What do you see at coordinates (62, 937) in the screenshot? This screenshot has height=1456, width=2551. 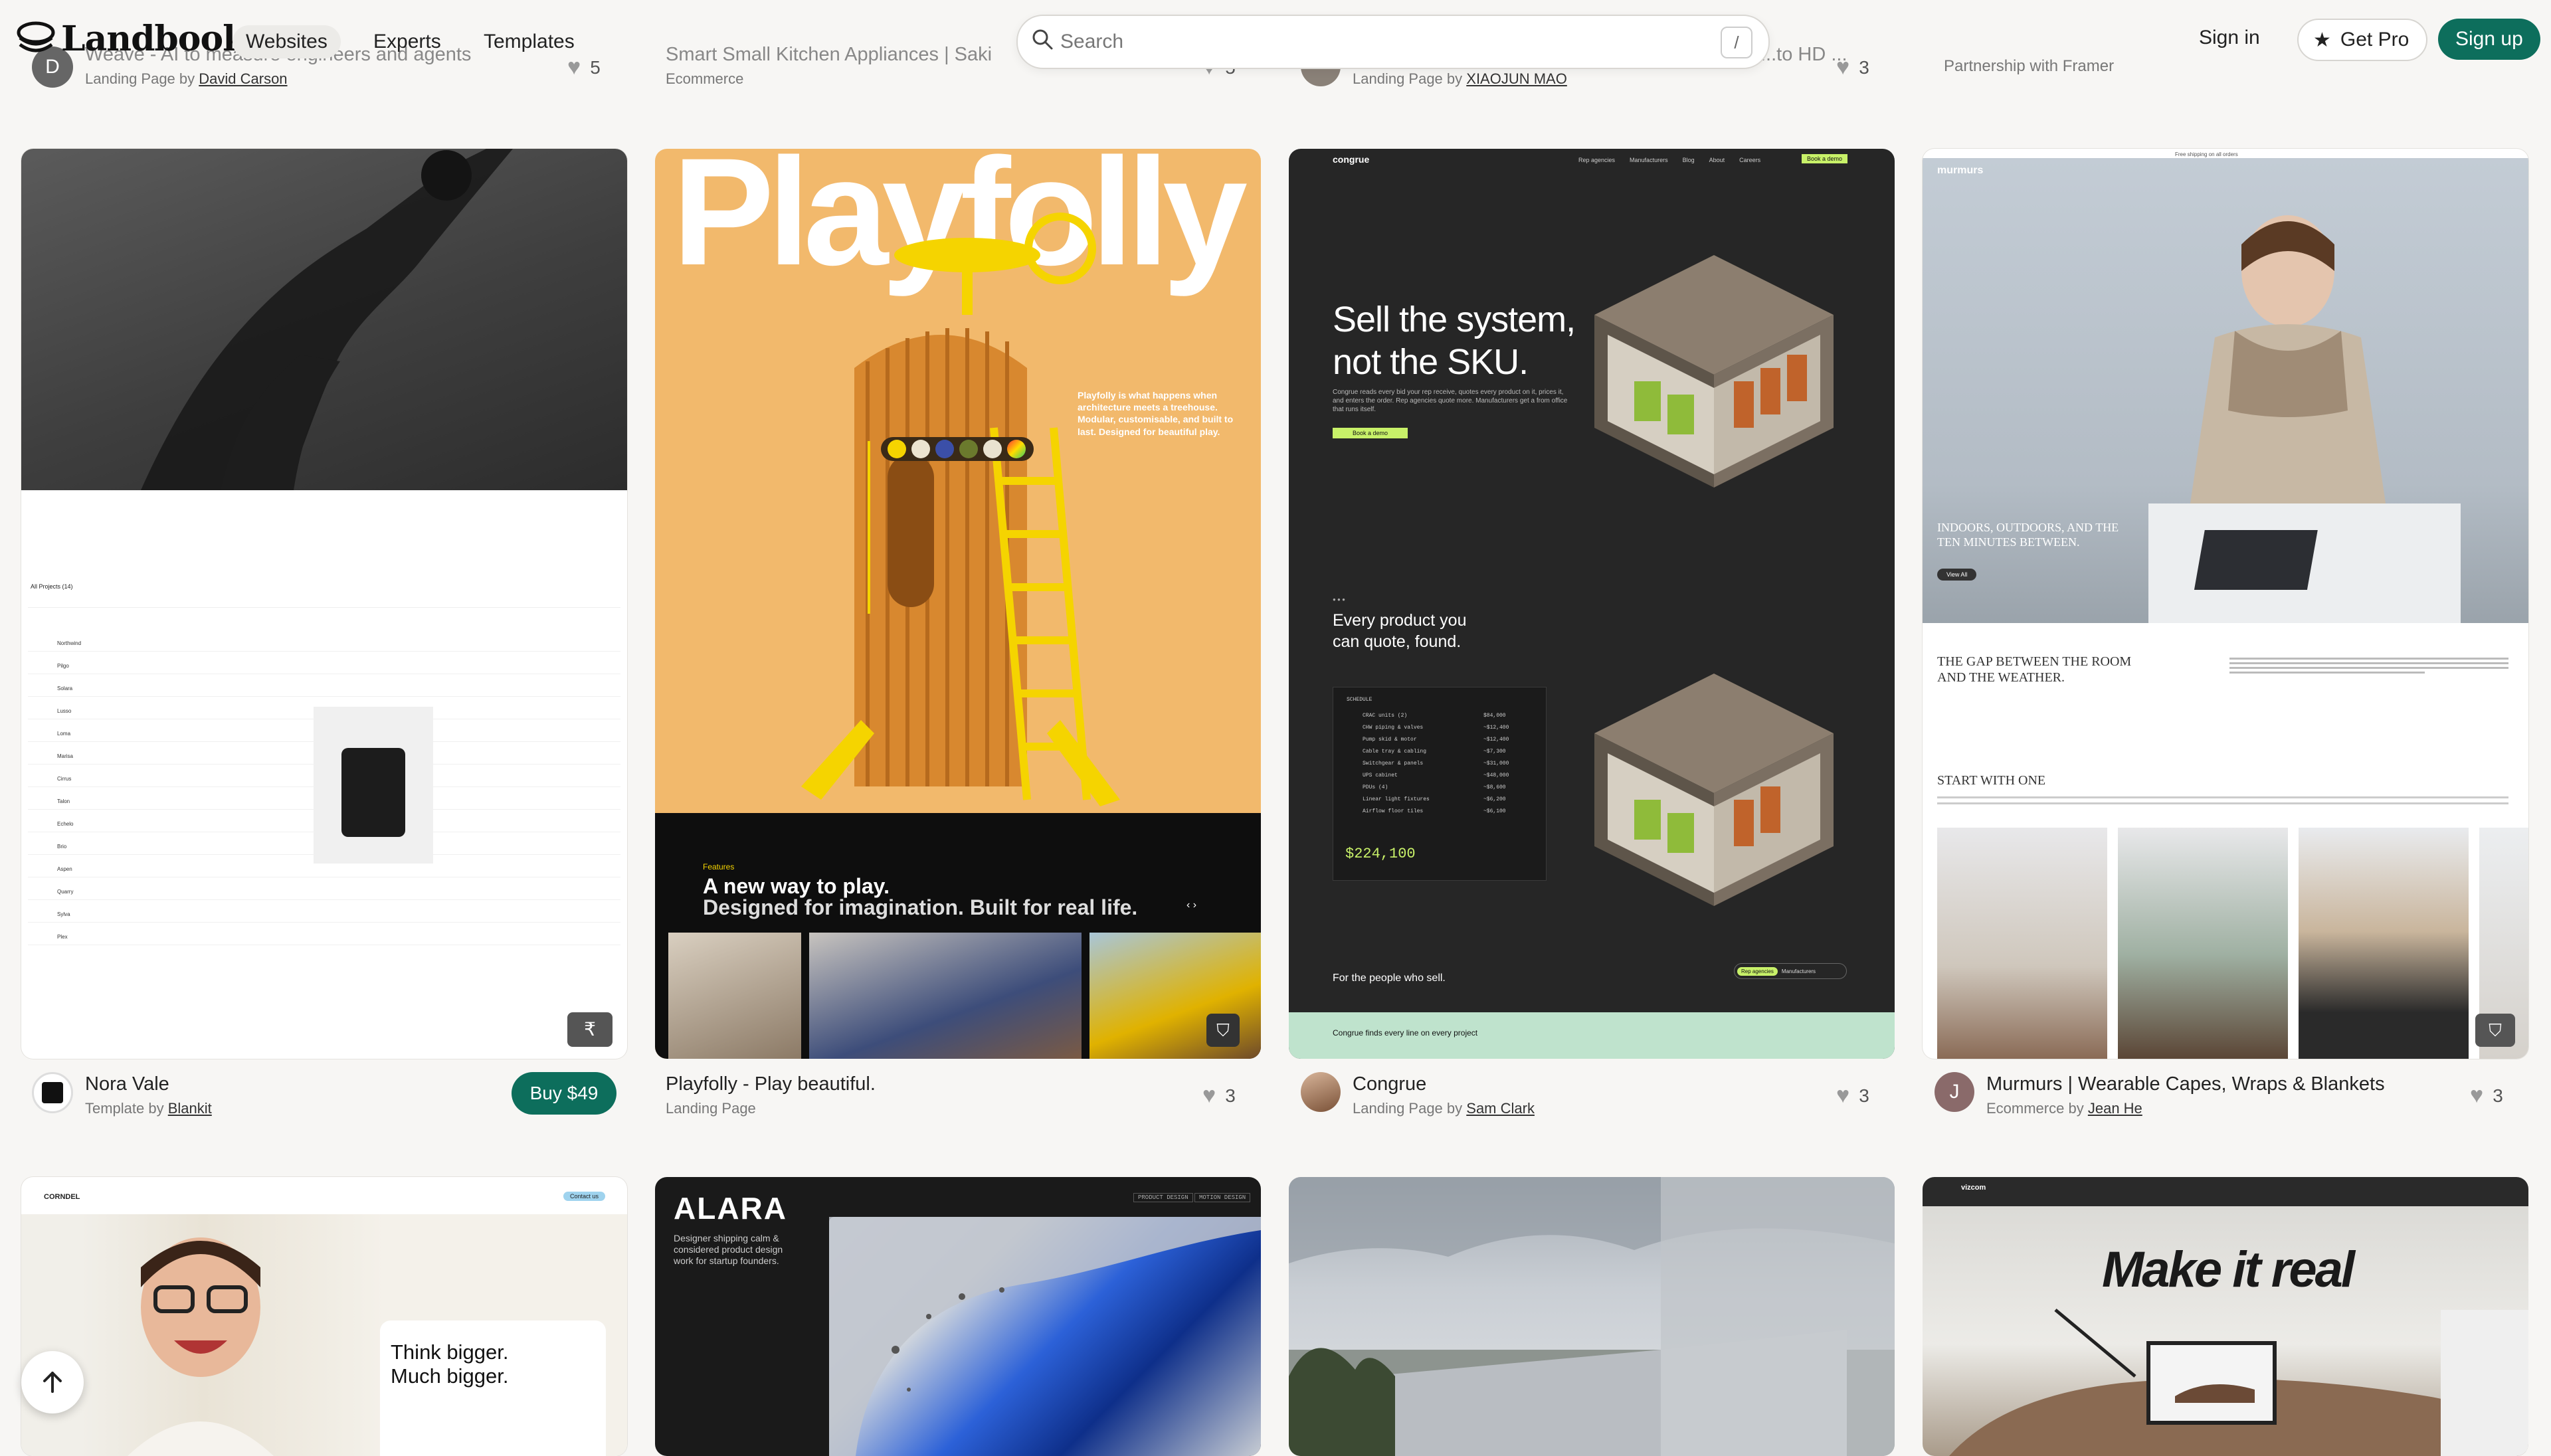 I see `project-row: Plex` at bounding box center [62, 937].